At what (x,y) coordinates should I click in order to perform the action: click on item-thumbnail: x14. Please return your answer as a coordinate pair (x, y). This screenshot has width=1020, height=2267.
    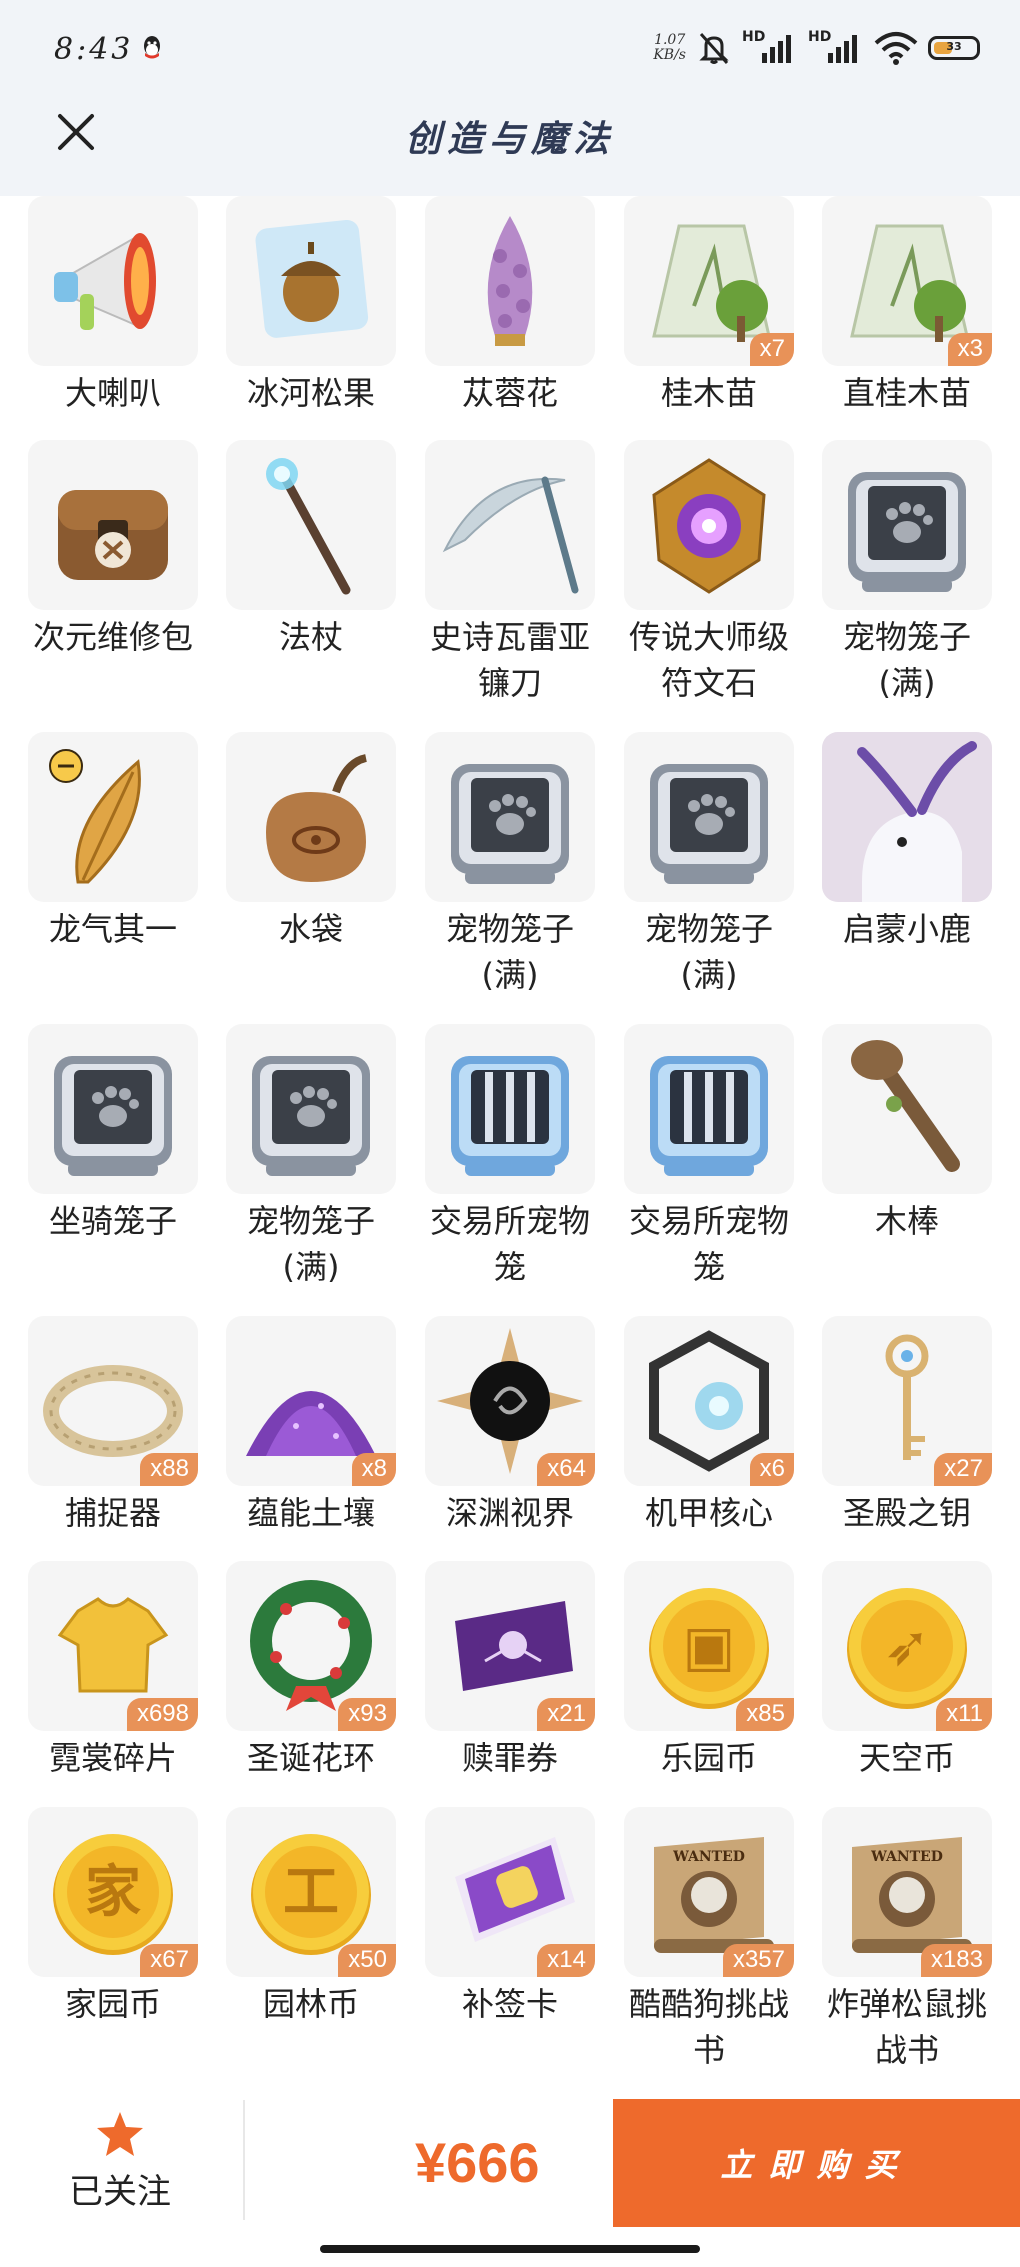
    Looking at the image, I should click on (510, 1892).